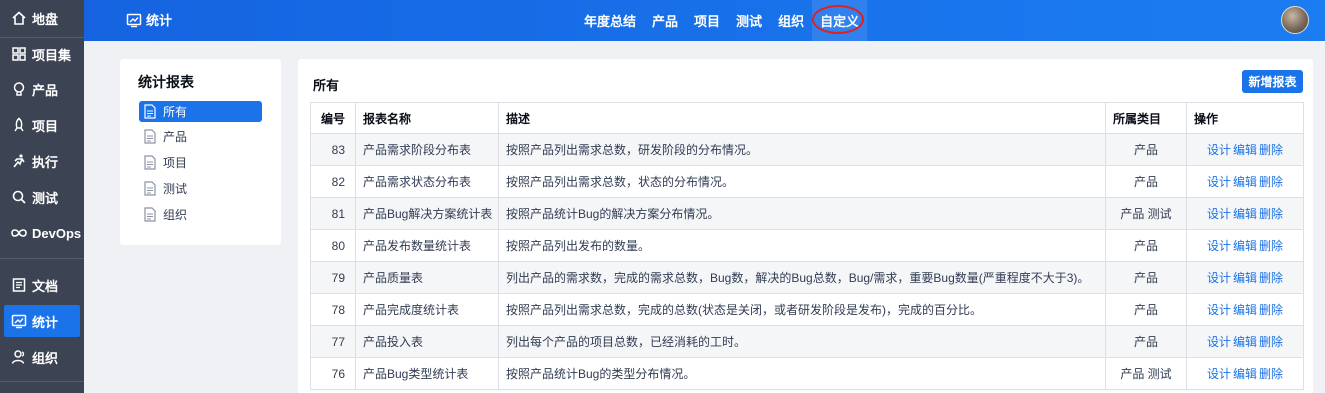  What do you see at coordinates (42, 258) in the screenshot?
I see `nav-divider` at bounding box center [42, 258].